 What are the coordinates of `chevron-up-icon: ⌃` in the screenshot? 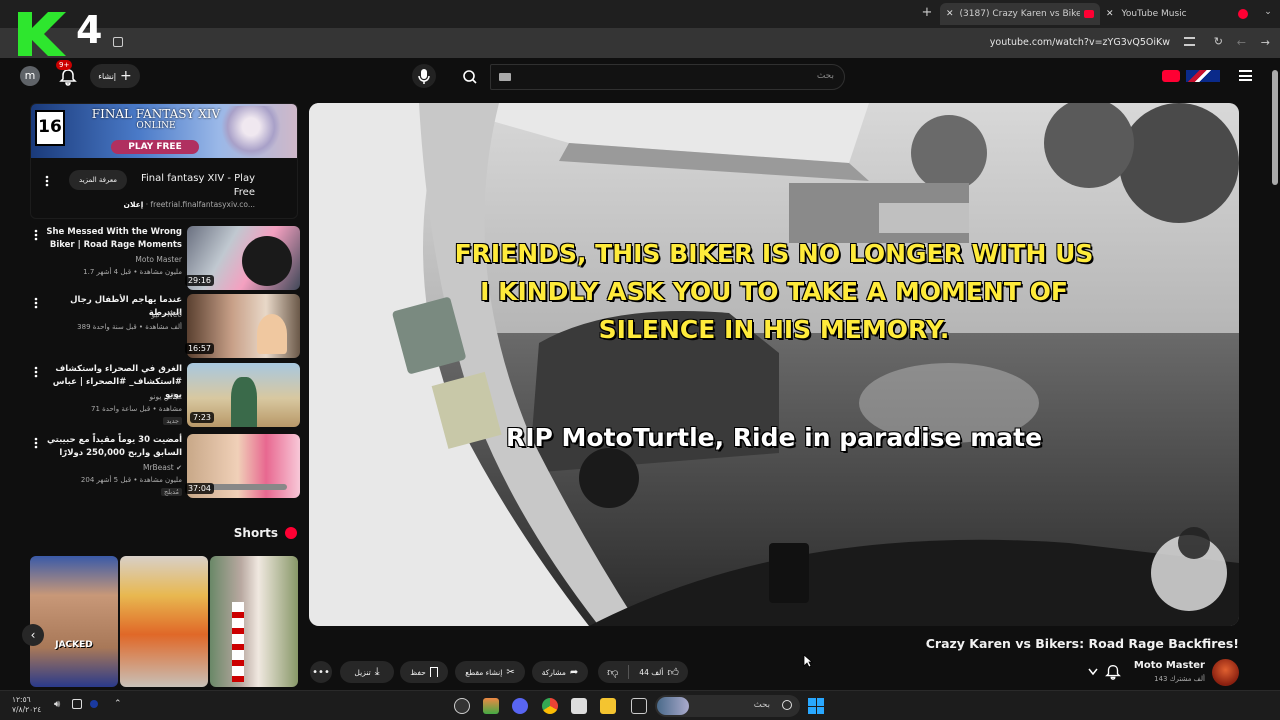 It's located at (118, 704).